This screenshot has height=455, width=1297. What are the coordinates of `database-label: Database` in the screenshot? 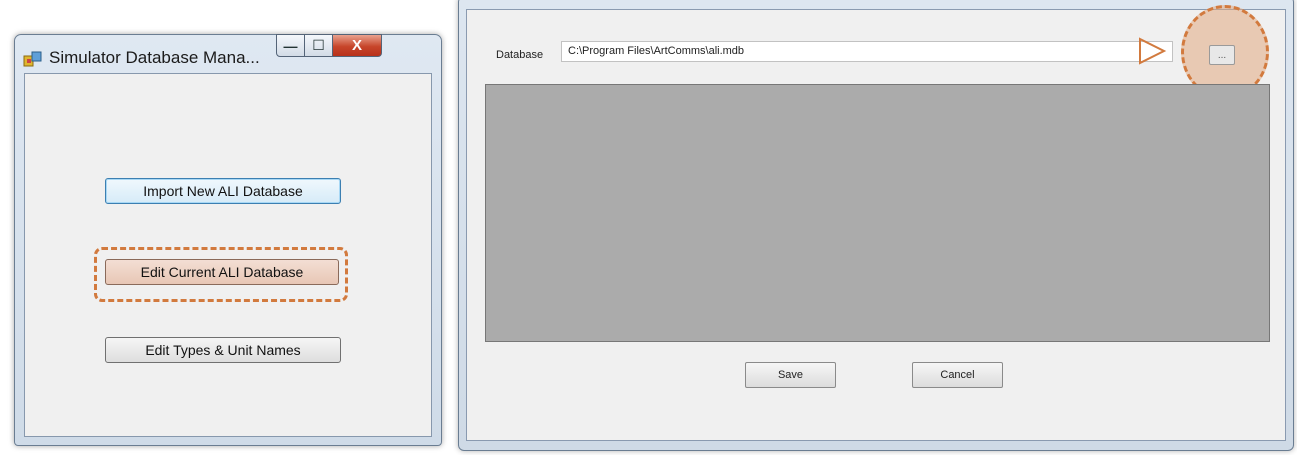 It's located at (520, 55).